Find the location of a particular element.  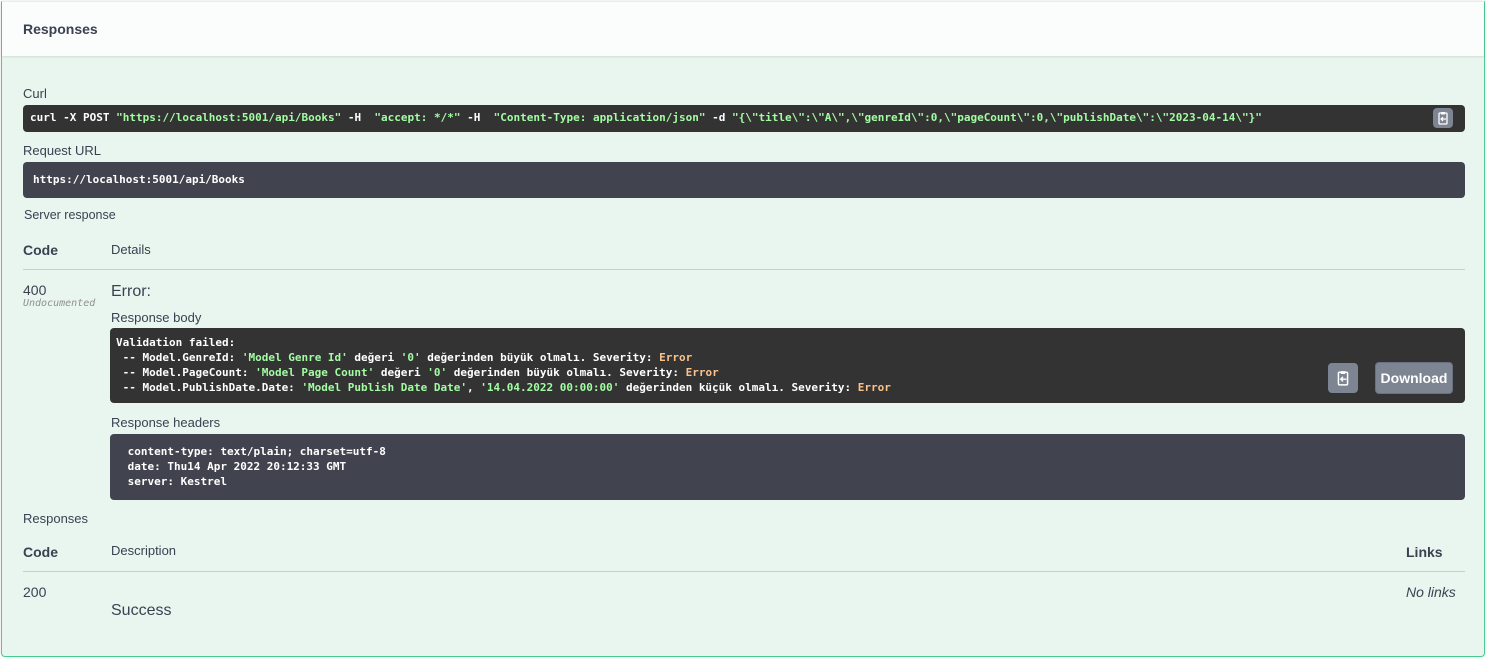

request-url-block: https://localhost:5001/api/Books is located at coordinates (744, 180).